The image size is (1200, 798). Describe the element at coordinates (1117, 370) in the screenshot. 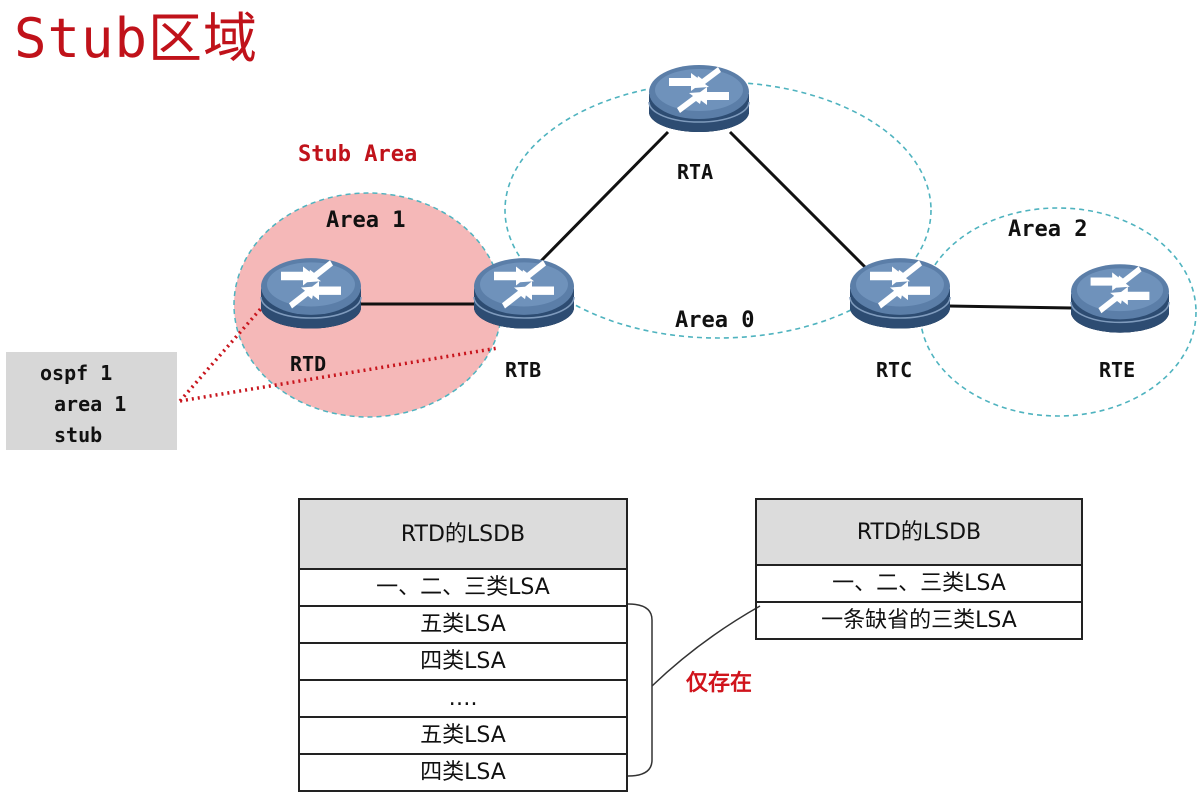

I see `router-rte-label: RTE` at that location.